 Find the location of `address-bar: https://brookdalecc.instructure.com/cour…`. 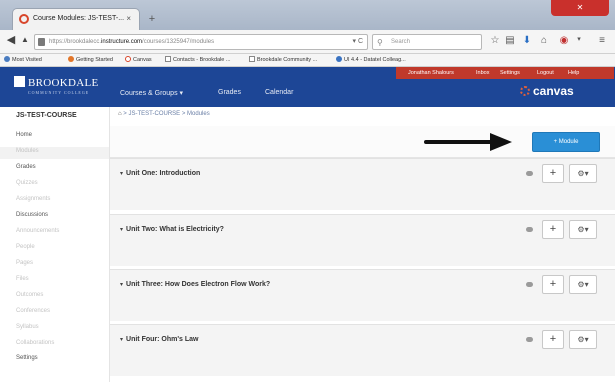

address-bar: https://brookdalecc.instructure.com/cour… is located at coordinates (201, 42).